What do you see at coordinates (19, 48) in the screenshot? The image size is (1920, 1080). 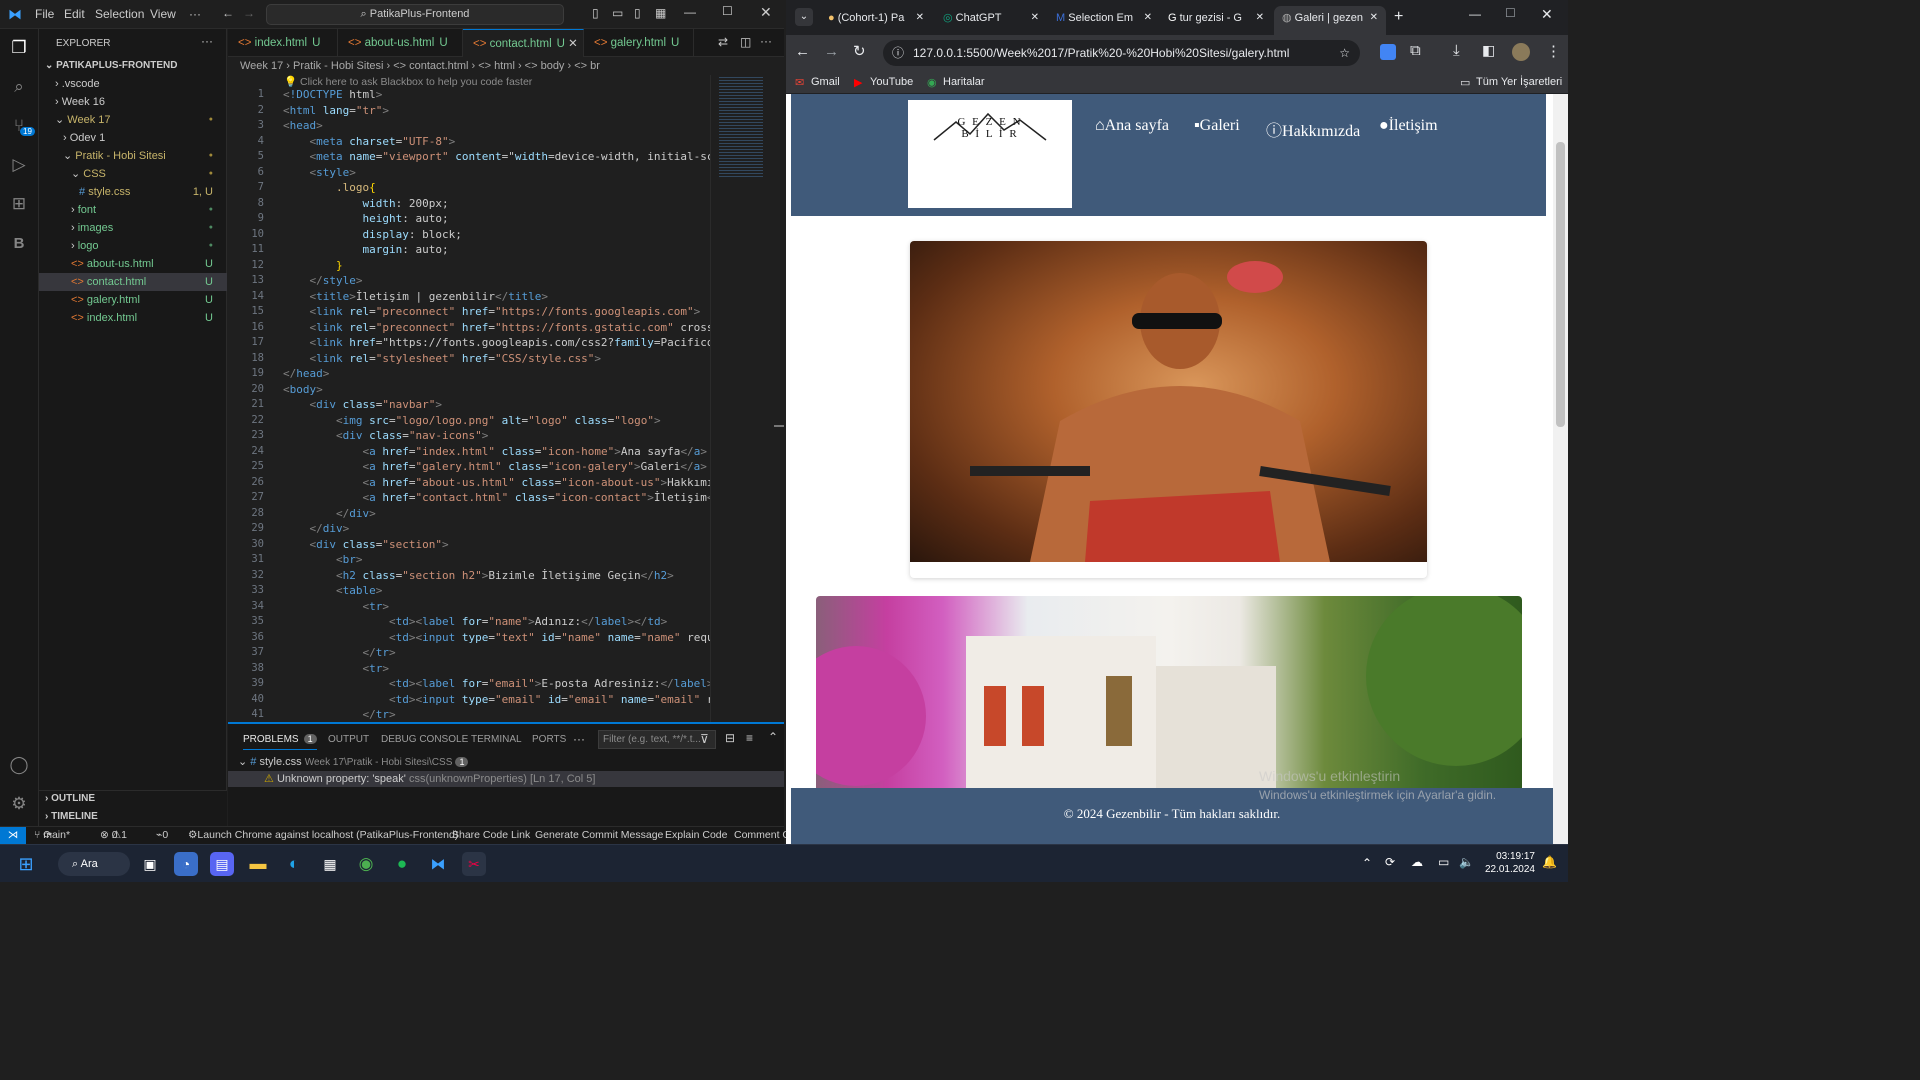 I see `explorer-icon: ❐` at bounding box center [19, 48].